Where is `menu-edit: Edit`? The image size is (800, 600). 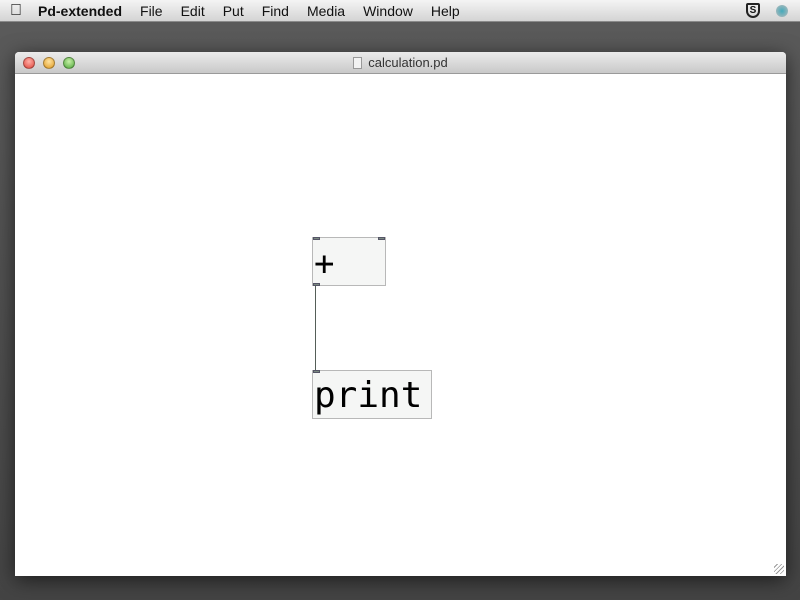 menu-edit: Edit is located at coordinates (193, 11).